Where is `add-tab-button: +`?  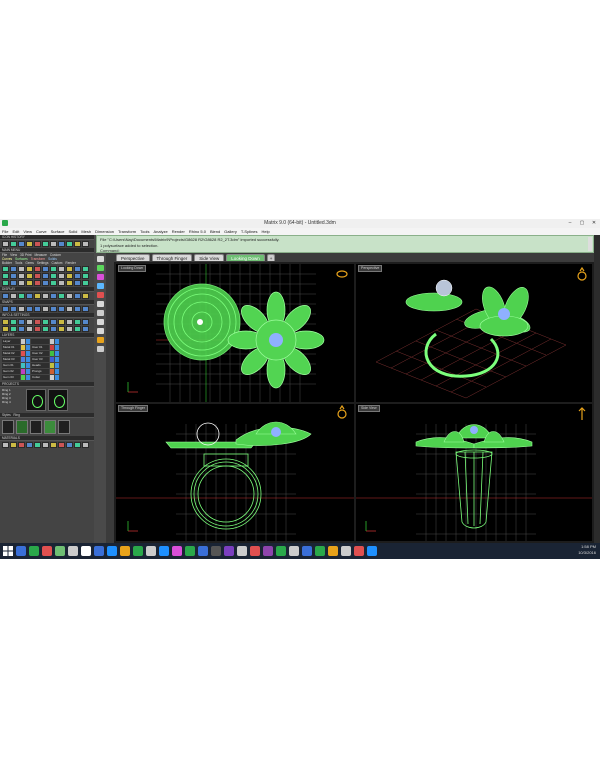 add-tab-button: + is located at coordinates (271, 257).